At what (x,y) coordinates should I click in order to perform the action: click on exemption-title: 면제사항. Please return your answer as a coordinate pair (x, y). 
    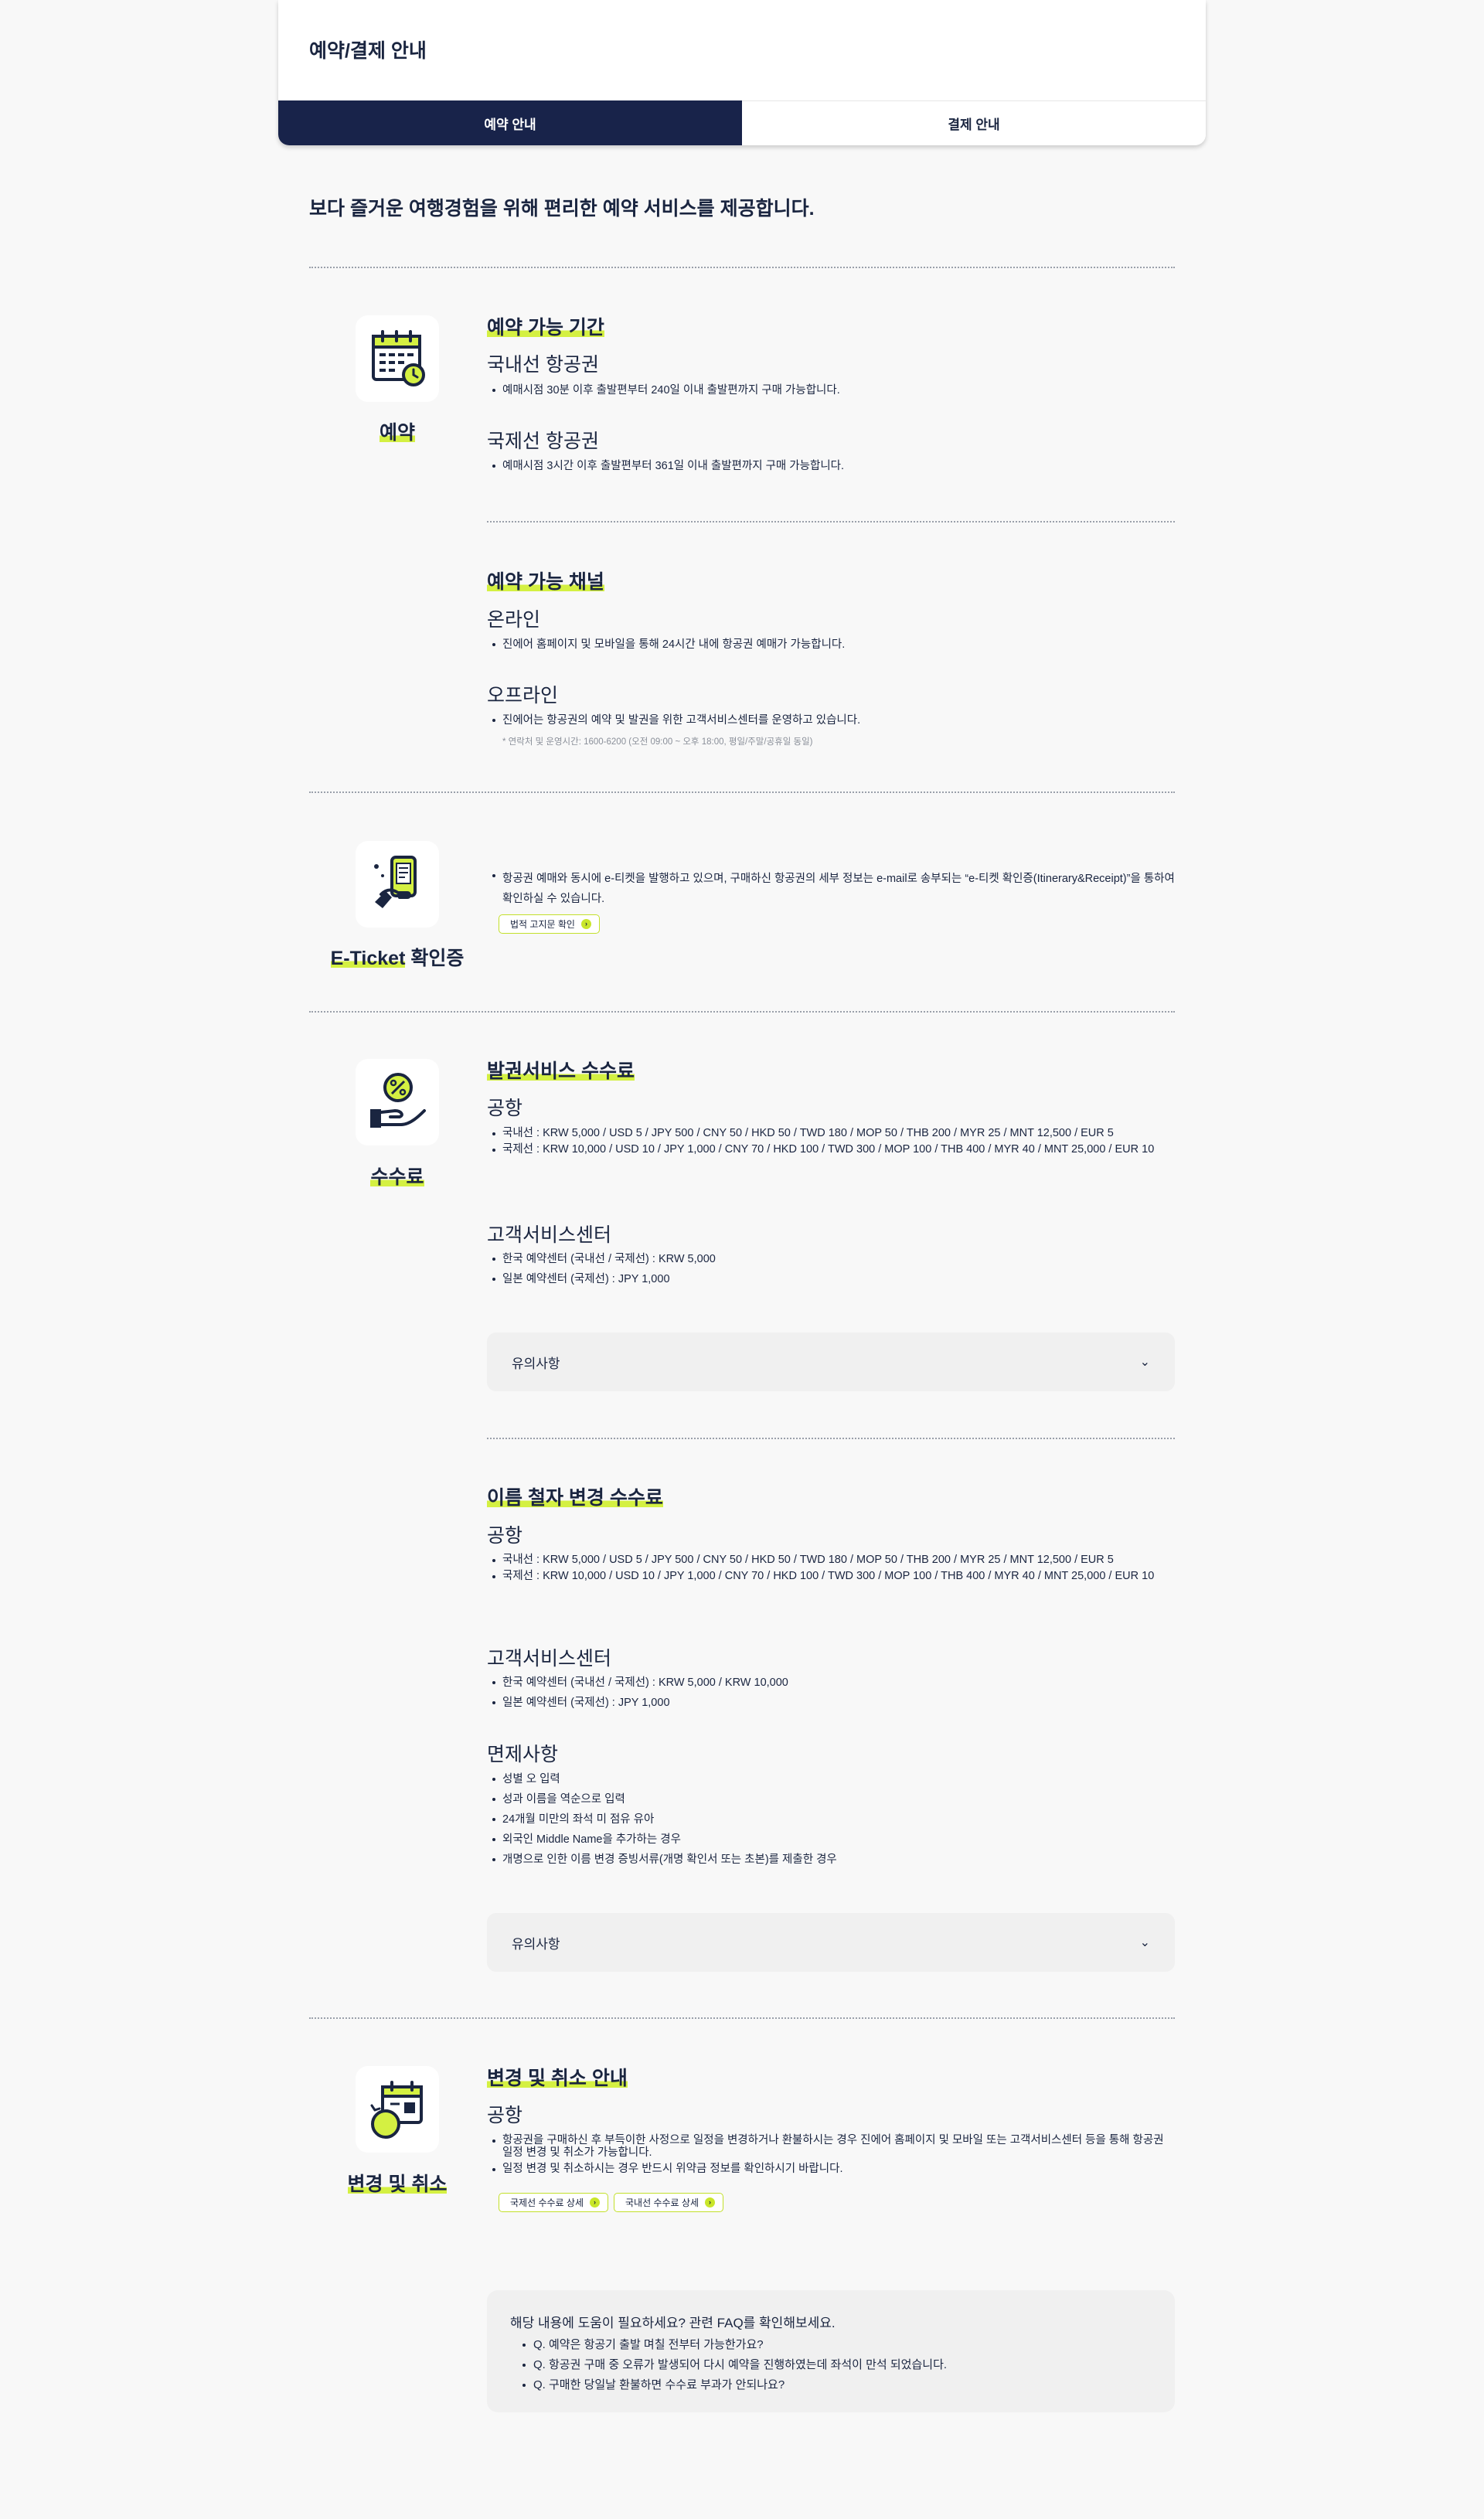
    Looking at the image, I should click on (523, 1754).